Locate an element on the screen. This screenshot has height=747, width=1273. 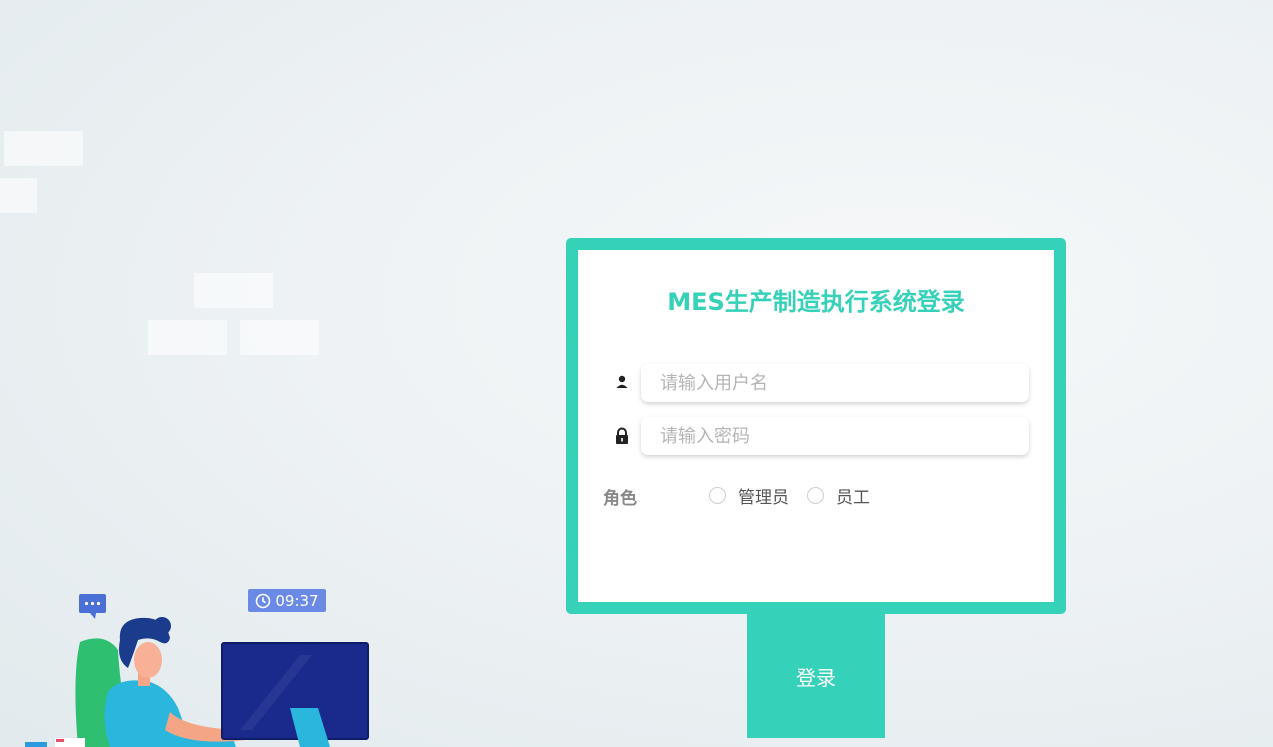
role-label: 角色 is located at coordinates (620, 499).